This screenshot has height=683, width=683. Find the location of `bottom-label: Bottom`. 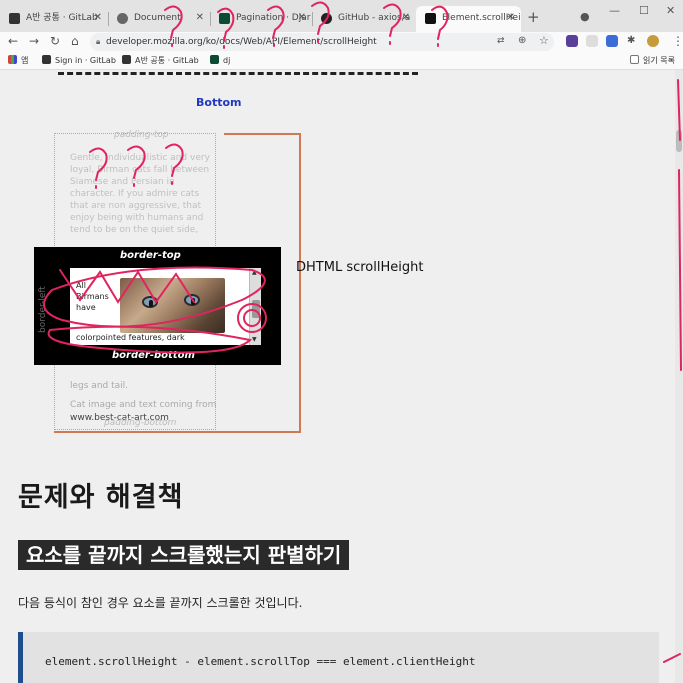

bottom-label: Bottom is located at coordinates (219, 102).